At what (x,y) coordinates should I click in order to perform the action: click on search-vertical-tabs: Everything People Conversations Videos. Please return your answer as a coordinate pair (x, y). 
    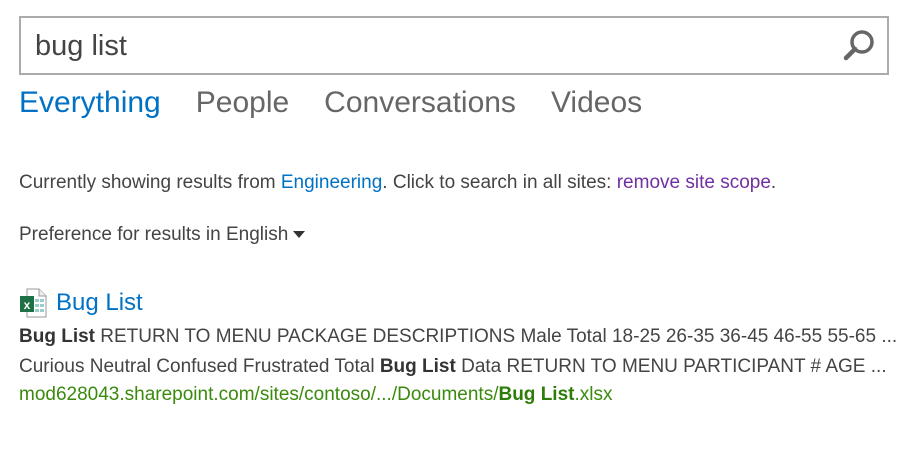
    Looking at the image, I should click on (330, 103).